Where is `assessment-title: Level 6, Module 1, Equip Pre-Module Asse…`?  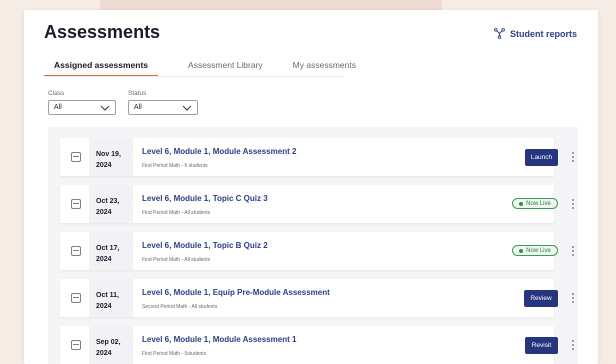
assessment-title: Level 6, Module 1, Equip Pre-Module Asse… is located at coordinates (236, 292).